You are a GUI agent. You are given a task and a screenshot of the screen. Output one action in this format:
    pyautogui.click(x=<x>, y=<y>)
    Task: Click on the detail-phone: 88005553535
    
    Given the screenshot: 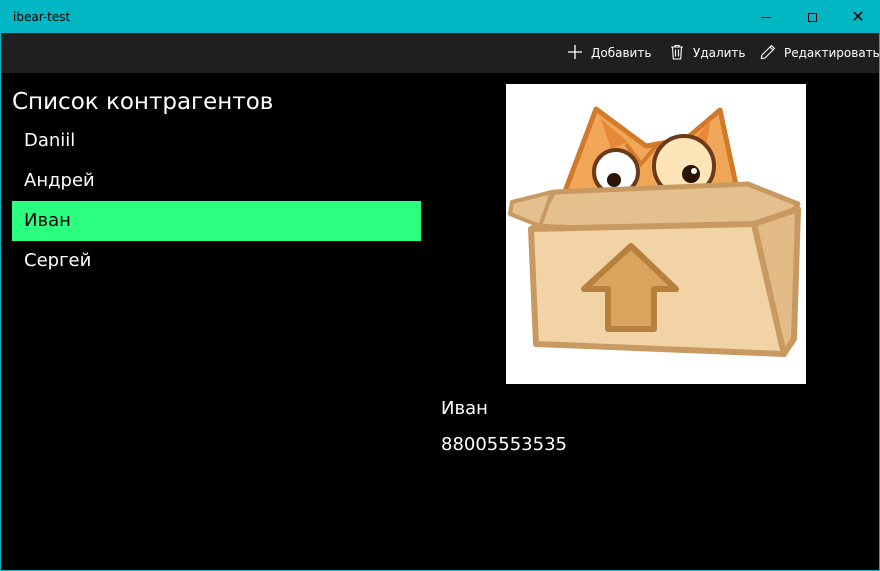 What is the action you would take?
    pyautogui.click(x=504, y=444)
    